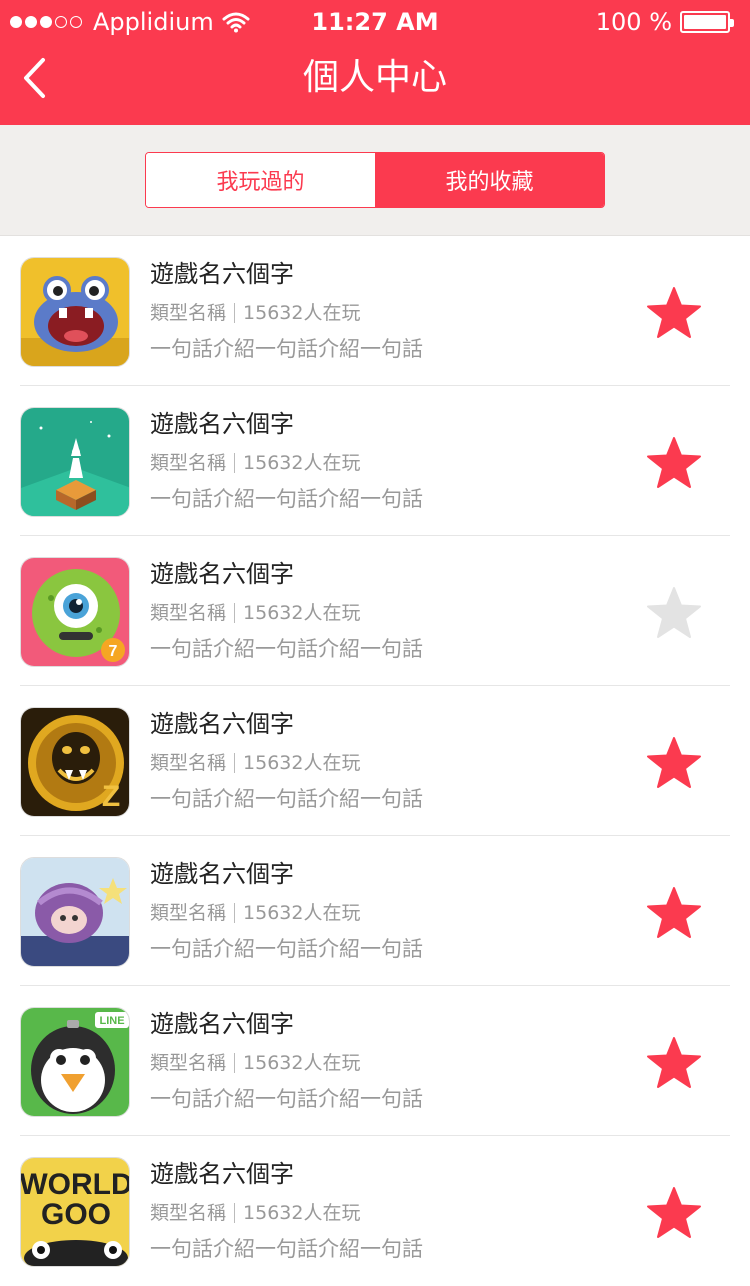 The height and width of the screenshot is (1286, 750). Describe the element at coordinates (75, 1184) in the screenshot. I see `svg-text: WORLD` at that location.